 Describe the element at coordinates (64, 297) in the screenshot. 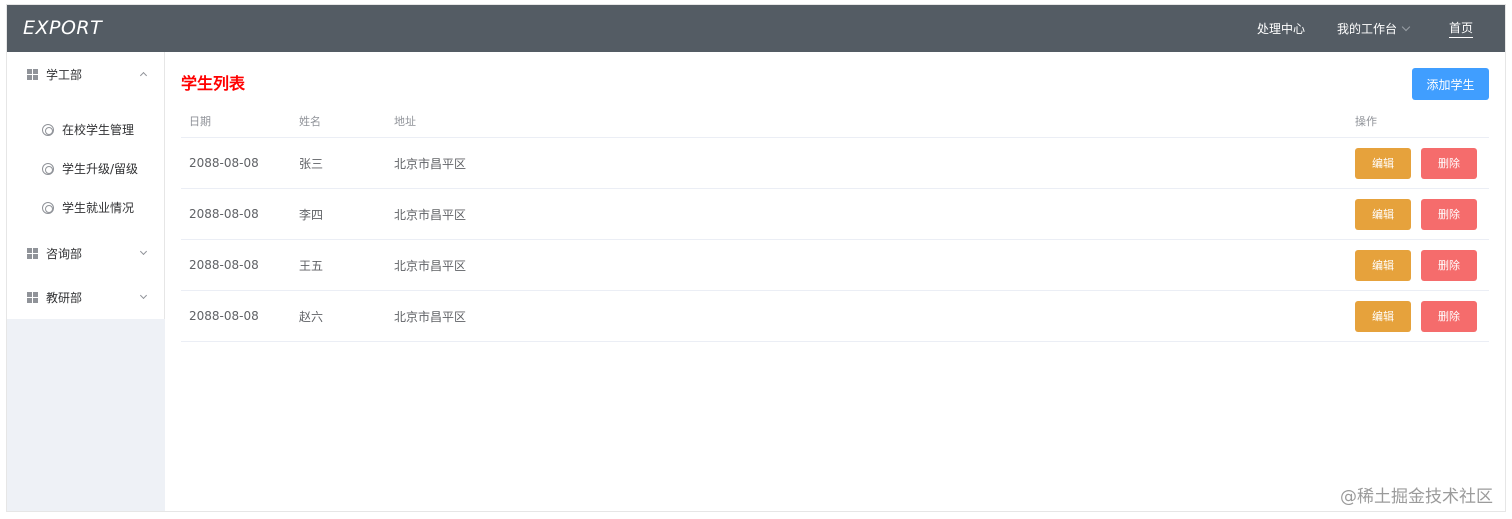

I see `sidebar-group-label: 教研部` at that location.